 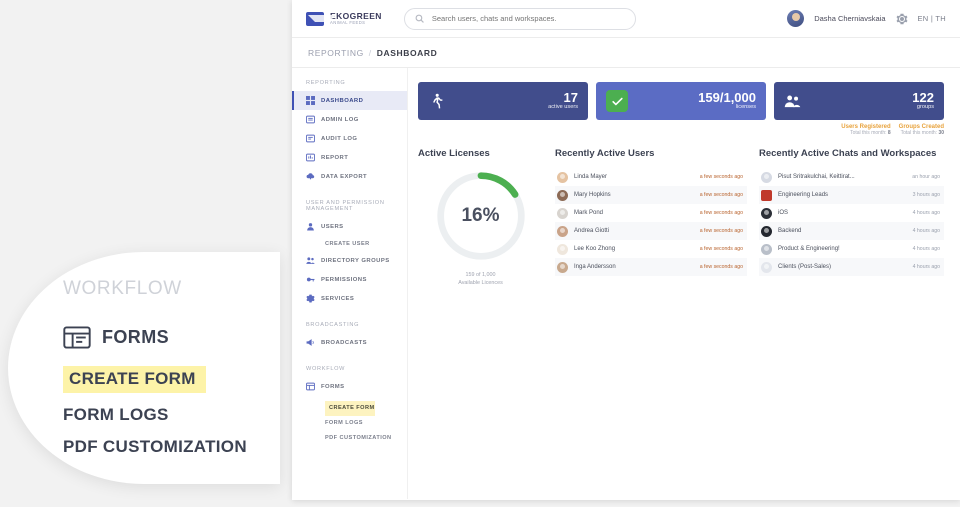 I want to click on list-item: iOS 4 hours ago, so click(x=851, y=213).